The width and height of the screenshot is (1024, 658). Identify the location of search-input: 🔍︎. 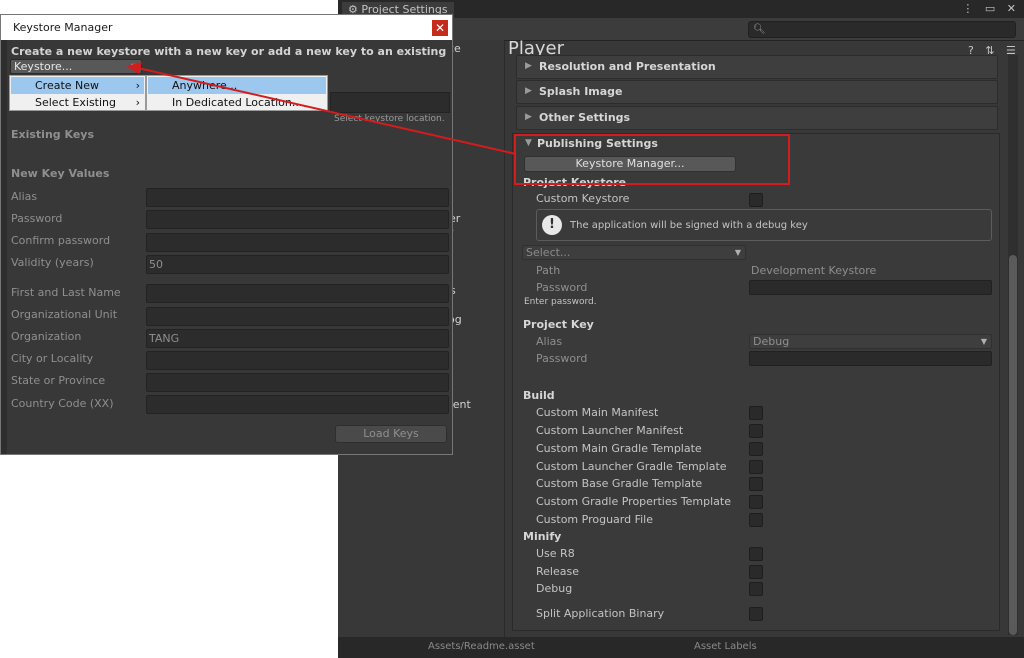
(882, 29).